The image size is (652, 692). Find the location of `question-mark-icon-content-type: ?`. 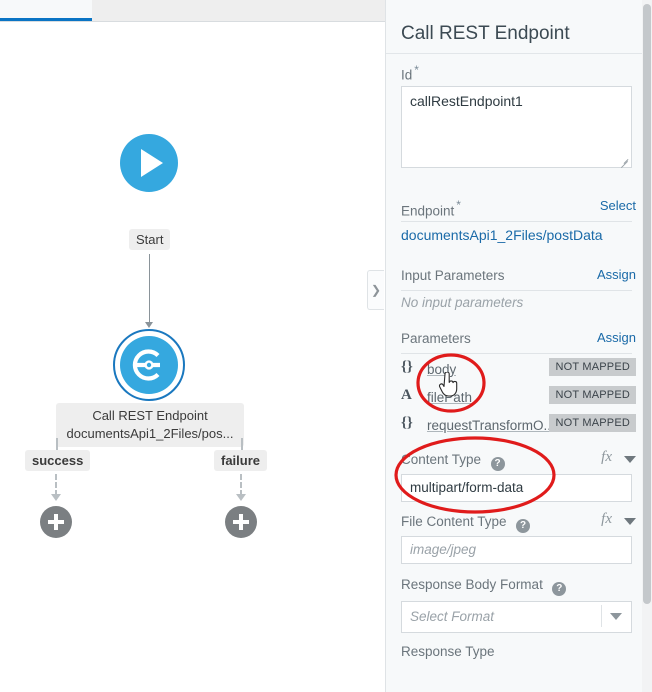

question-mark-icon-content-type: ? is located at coordinates (497, 464).